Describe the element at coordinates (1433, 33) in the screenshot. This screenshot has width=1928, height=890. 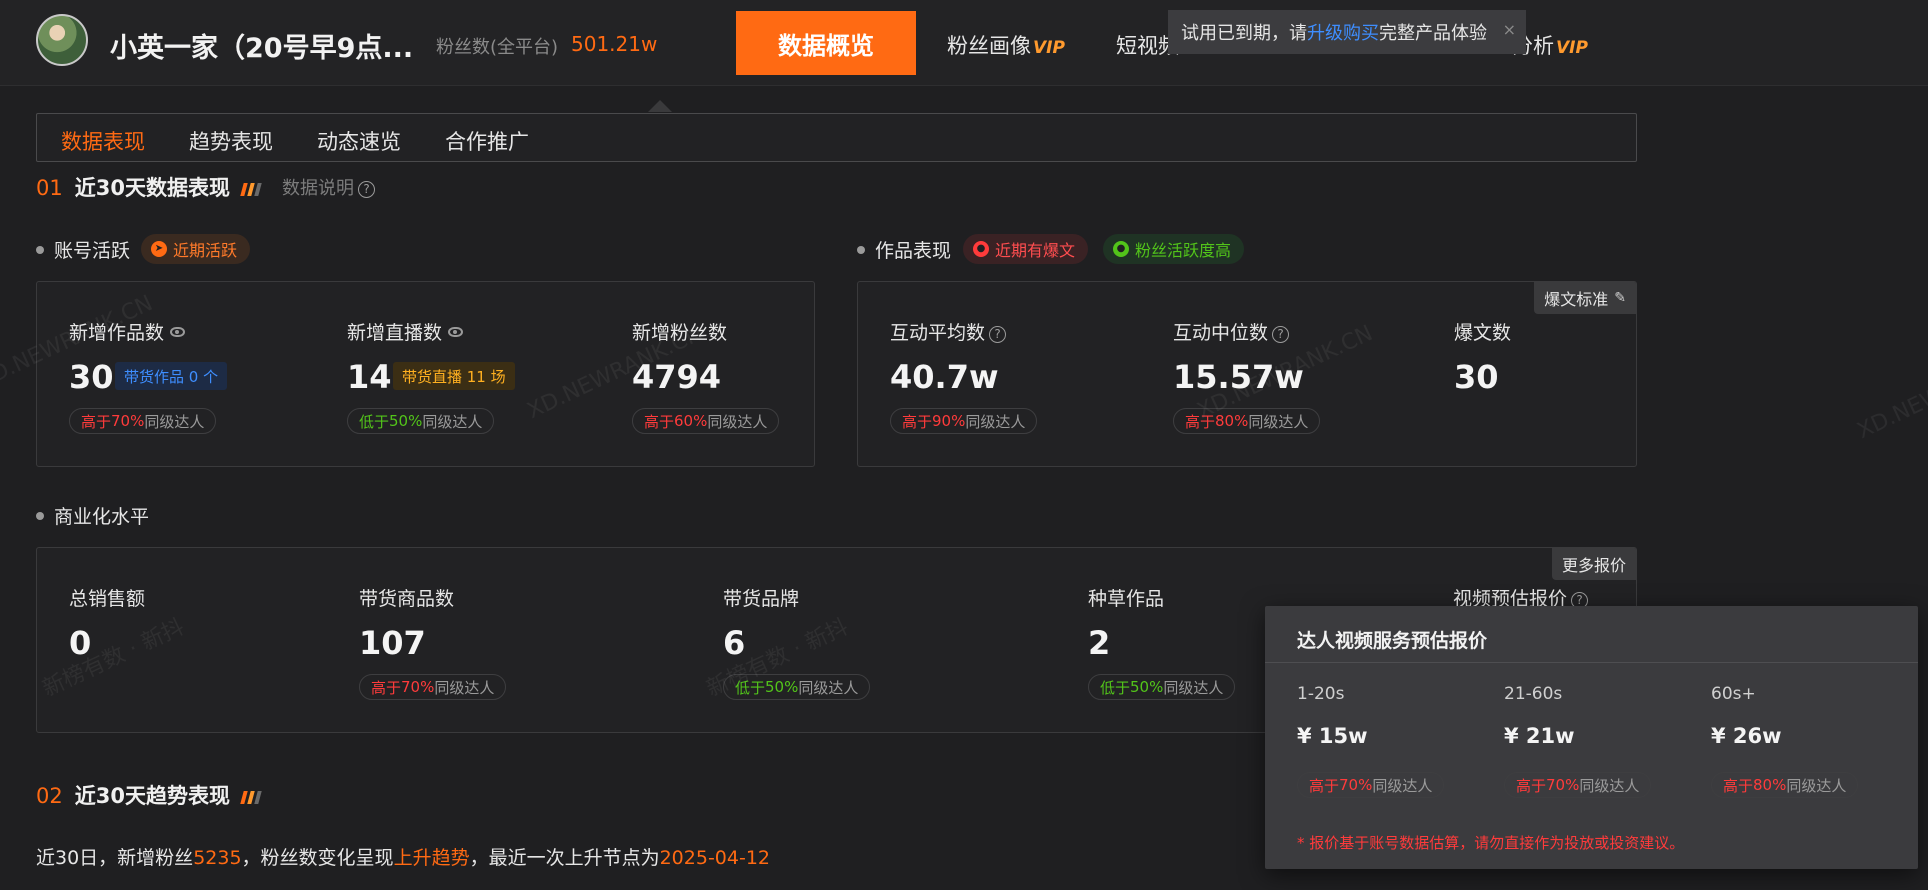
I see `toast-text-suffix: 完整产品体验` at that location.